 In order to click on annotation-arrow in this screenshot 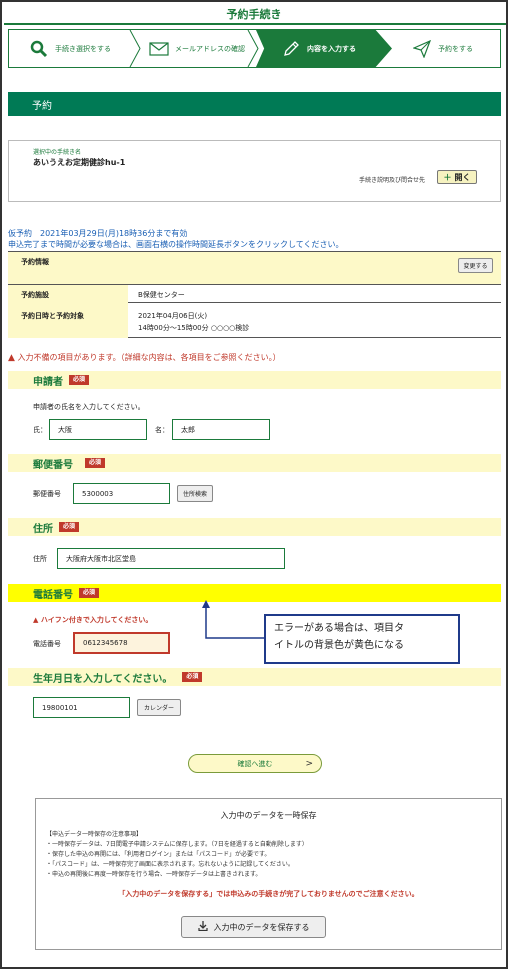, I will do `click(233, 619)`.